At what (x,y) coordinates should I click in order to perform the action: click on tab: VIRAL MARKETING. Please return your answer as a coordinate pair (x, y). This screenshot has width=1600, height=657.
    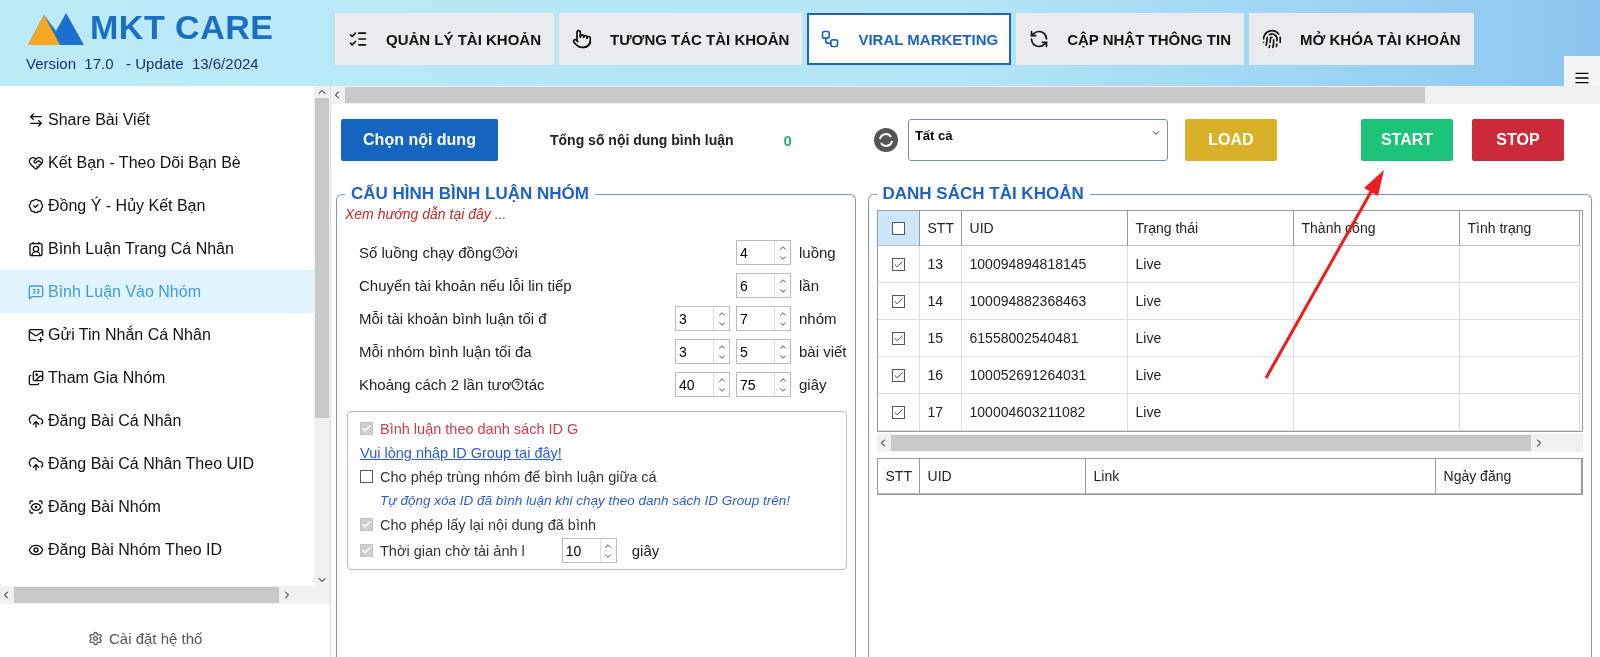
    Looking at the image, I should click on (909, 39).